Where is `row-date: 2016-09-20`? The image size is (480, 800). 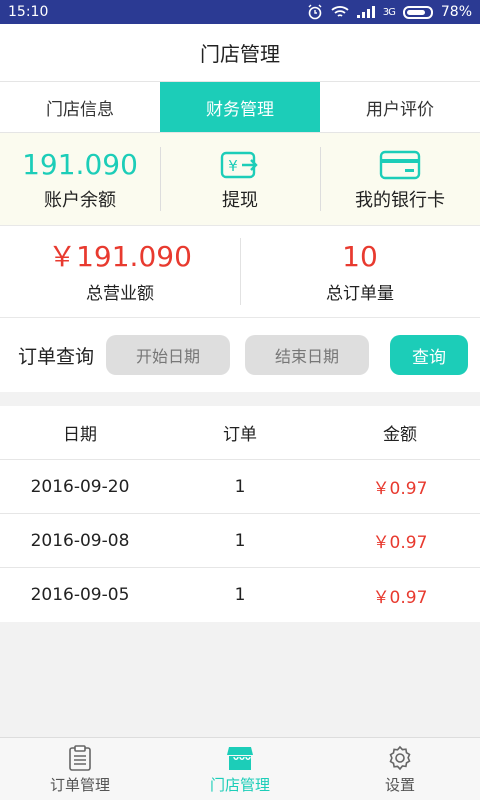 row-date: 2016-09-20 is located at coordinates (80, 486).